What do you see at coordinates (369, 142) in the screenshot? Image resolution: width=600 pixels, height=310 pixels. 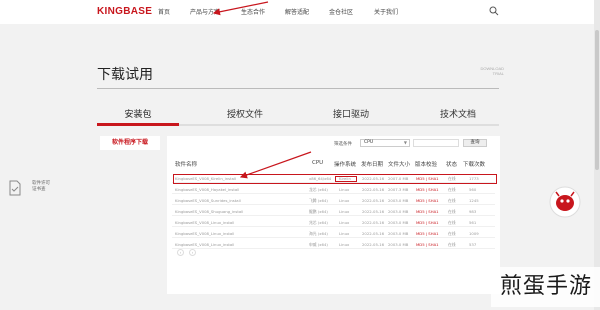 I see `filter-select-value: CPU` at bounding box center [369, 142].